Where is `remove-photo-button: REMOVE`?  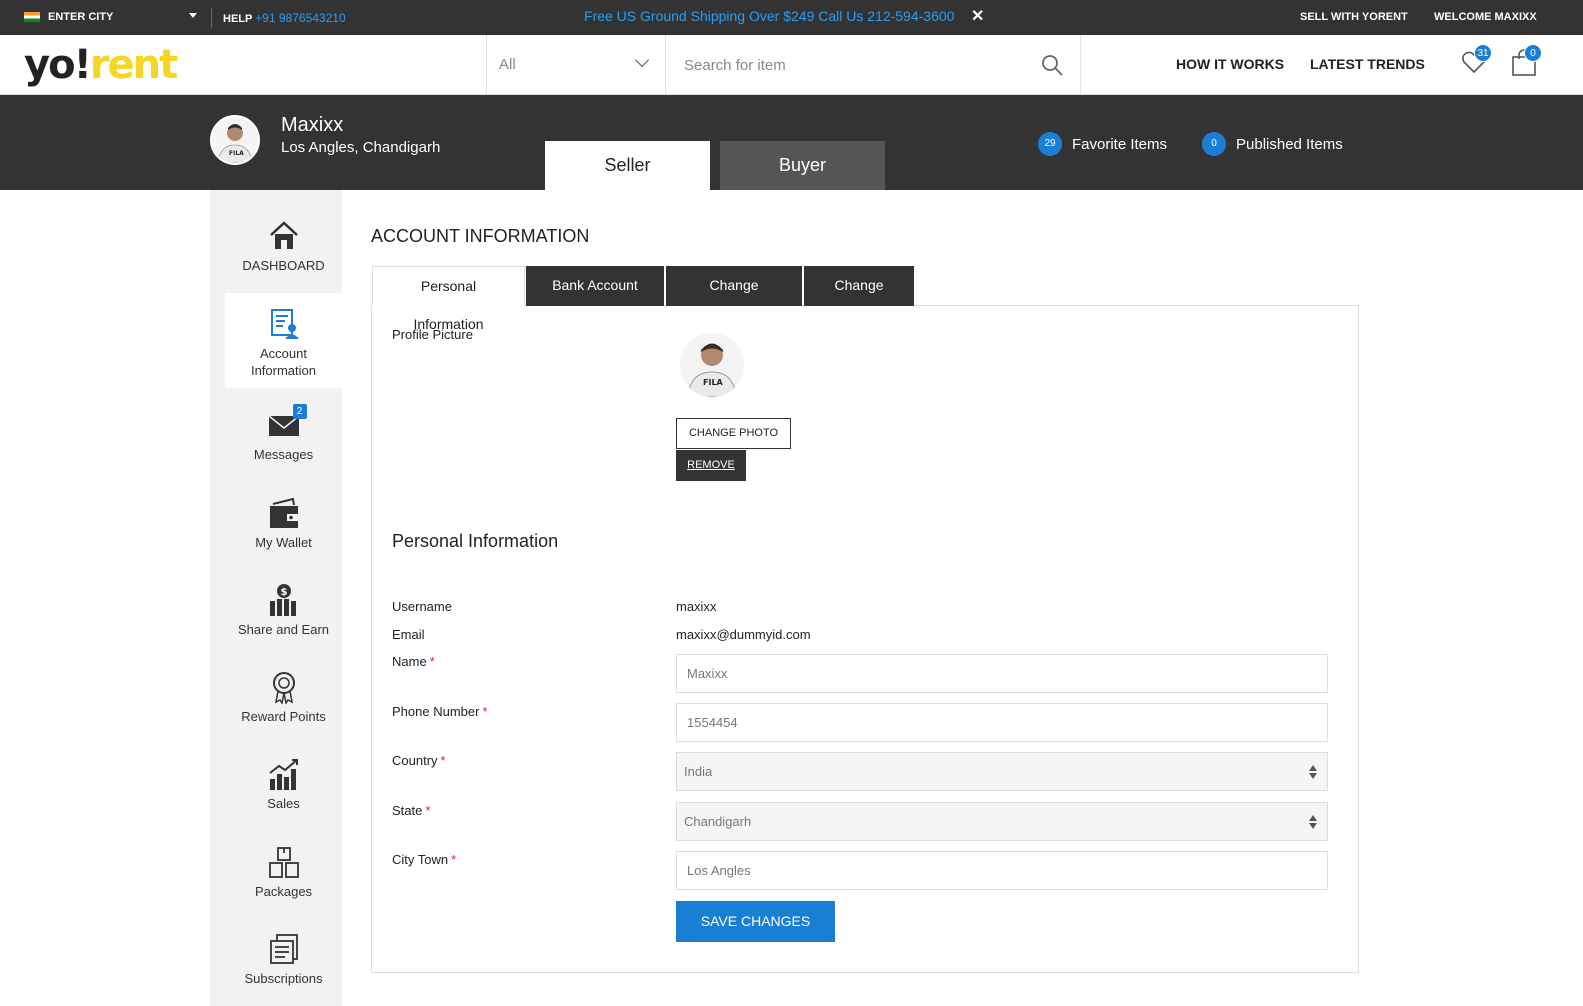 remove-photo-button: REMOVE is located at coordinates (711, 465).